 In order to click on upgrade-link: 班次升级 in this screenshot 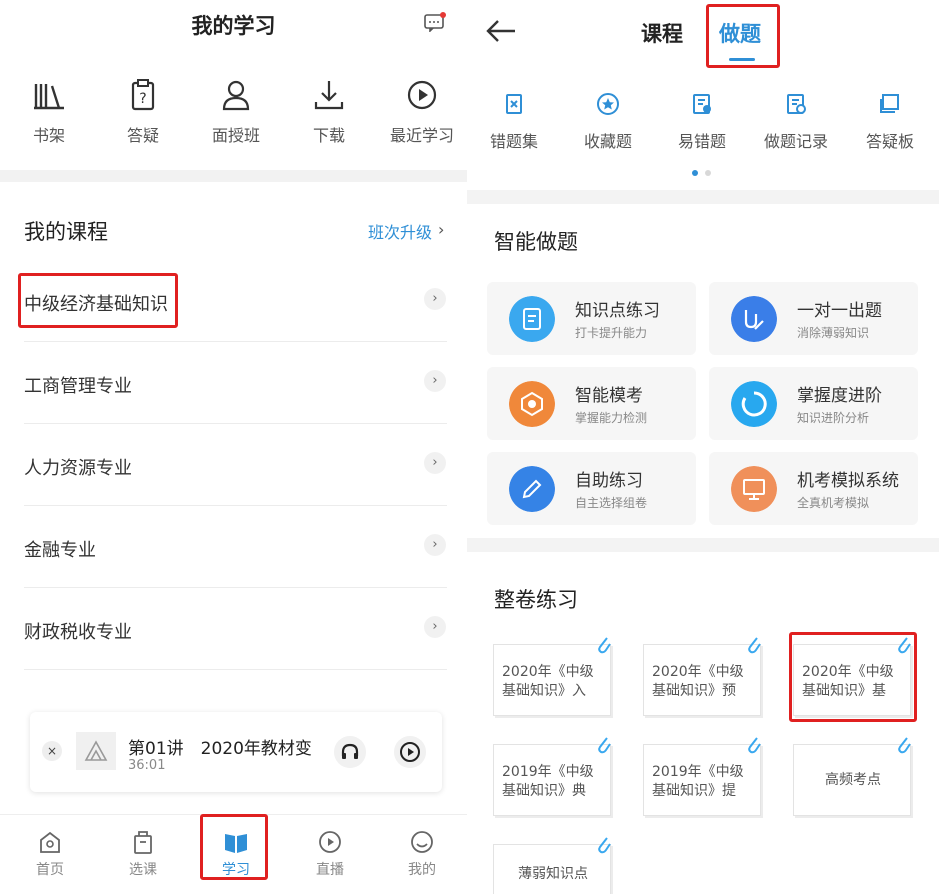, I will do `click(400, 231)`.